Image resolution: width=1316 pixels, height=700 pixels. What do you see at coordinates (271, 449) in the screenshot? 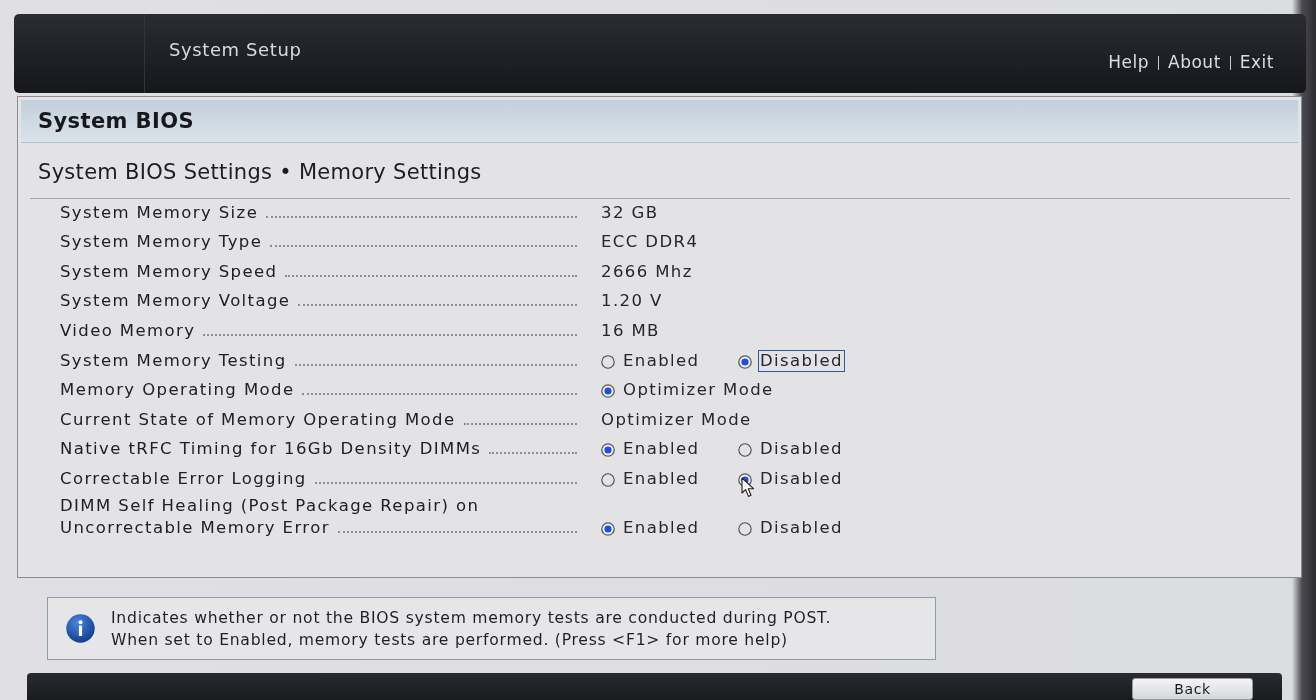
I see `setting-label: Native tRFC Timing for 16Gb Density DIMMs` at bounding box center [271, 449].